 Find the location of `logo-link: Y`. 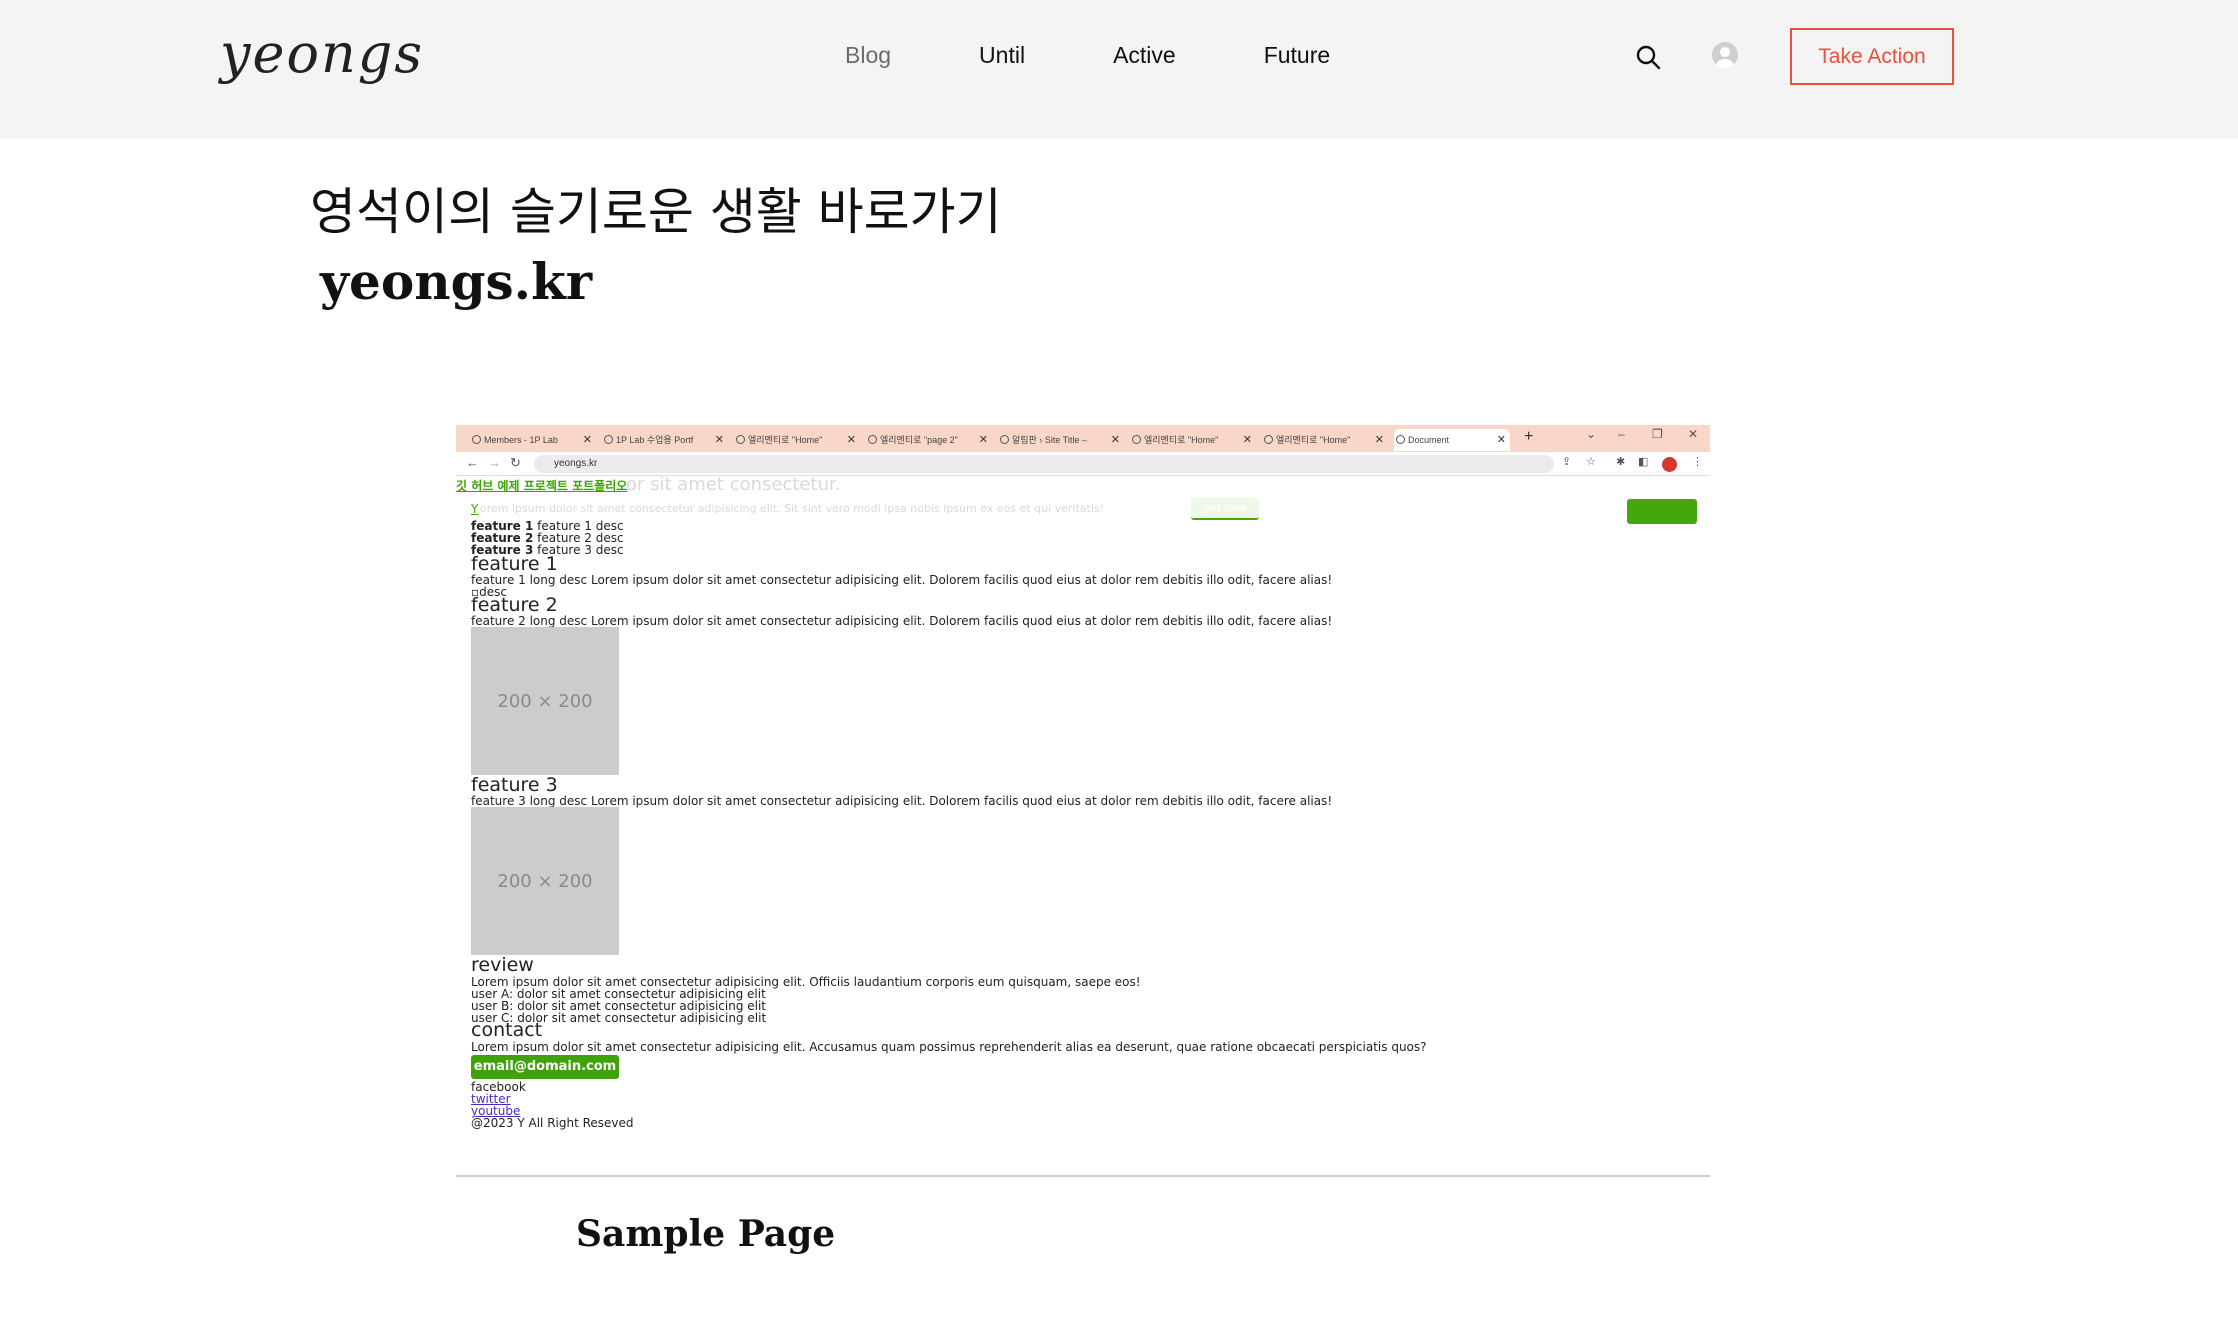

logo-link: Y is located at coordinates (475, 509).